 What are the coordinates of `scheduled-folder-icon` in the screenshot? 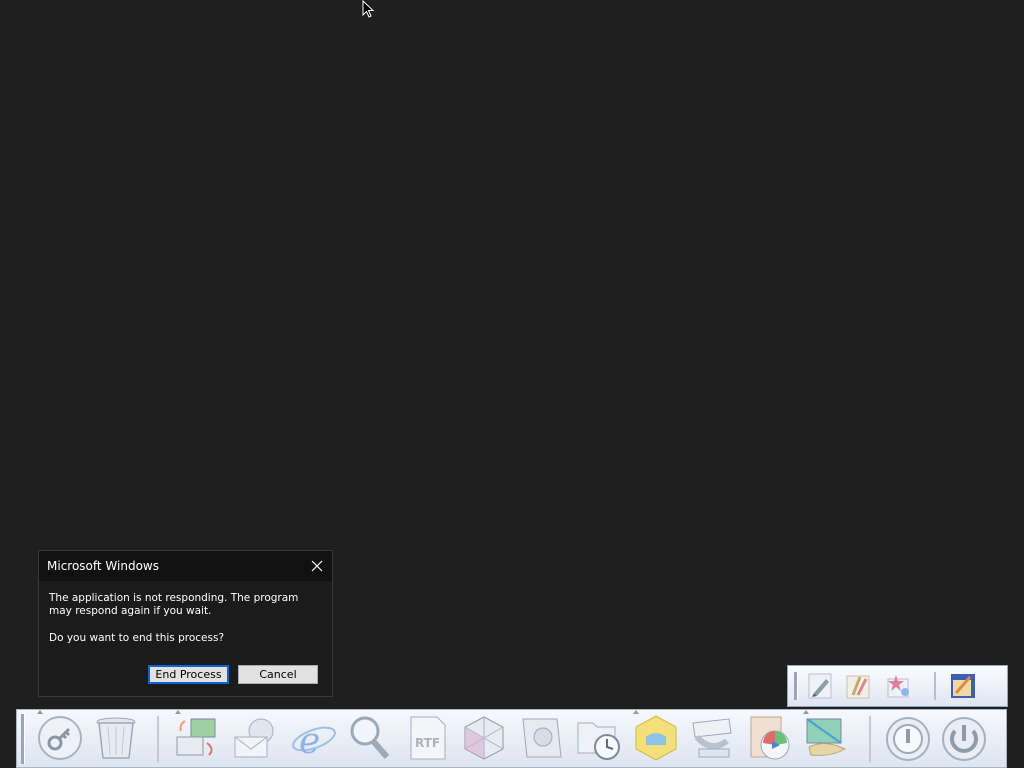 It's located at (600, 738).